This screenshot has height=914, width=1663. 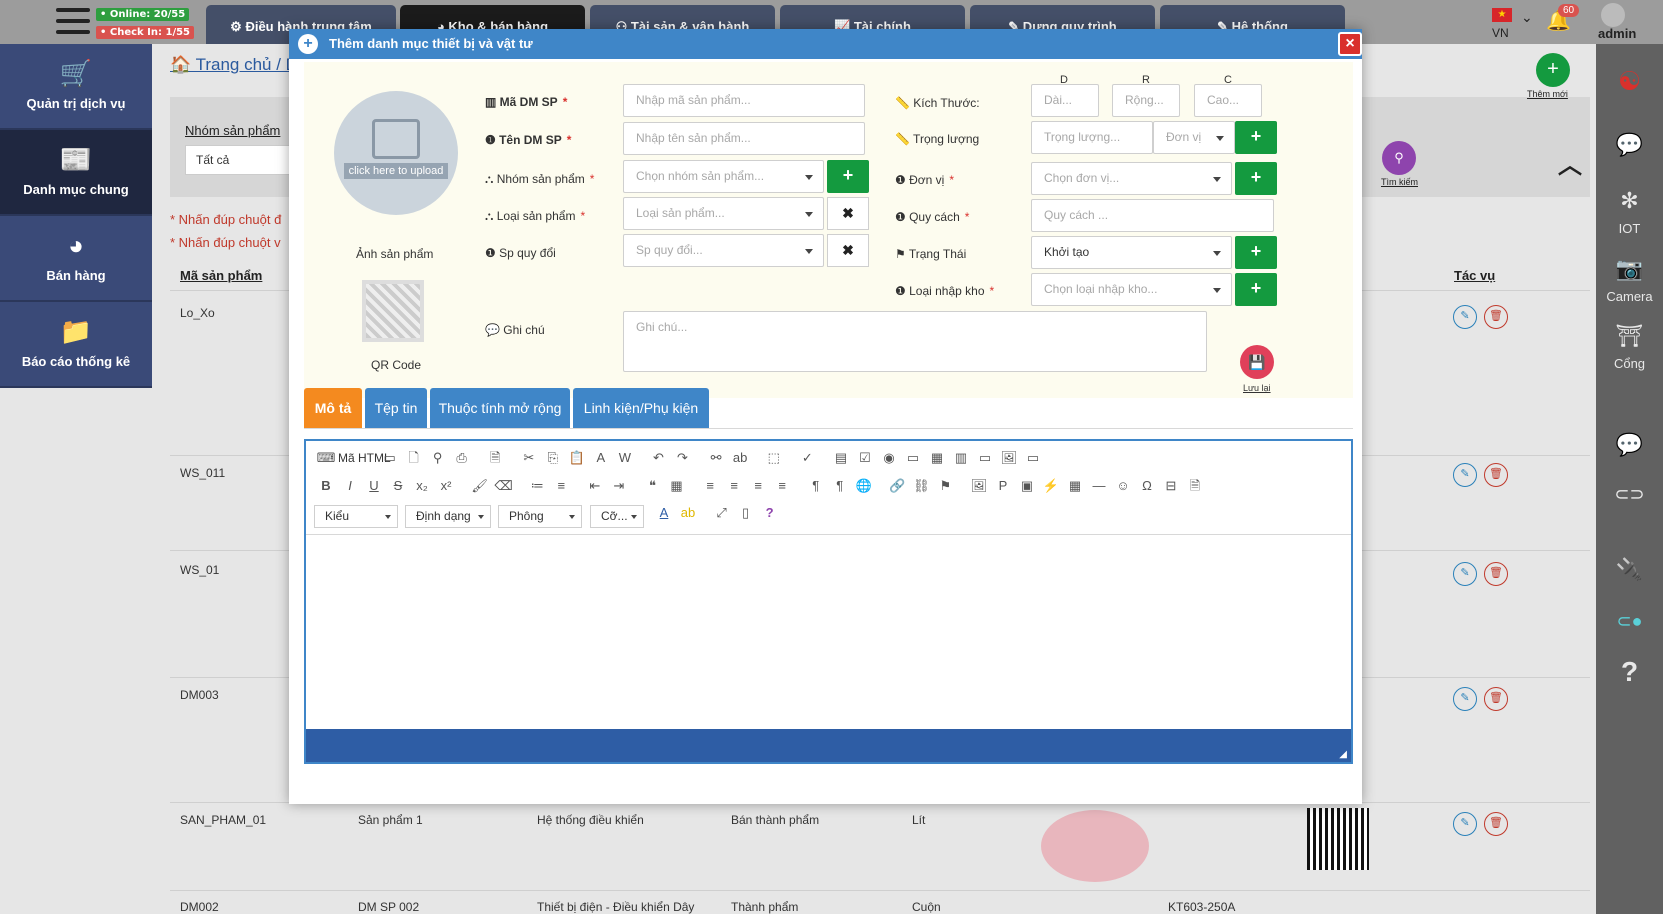 I want to click on print-icon: ⎙, so click(x=462, y=458).